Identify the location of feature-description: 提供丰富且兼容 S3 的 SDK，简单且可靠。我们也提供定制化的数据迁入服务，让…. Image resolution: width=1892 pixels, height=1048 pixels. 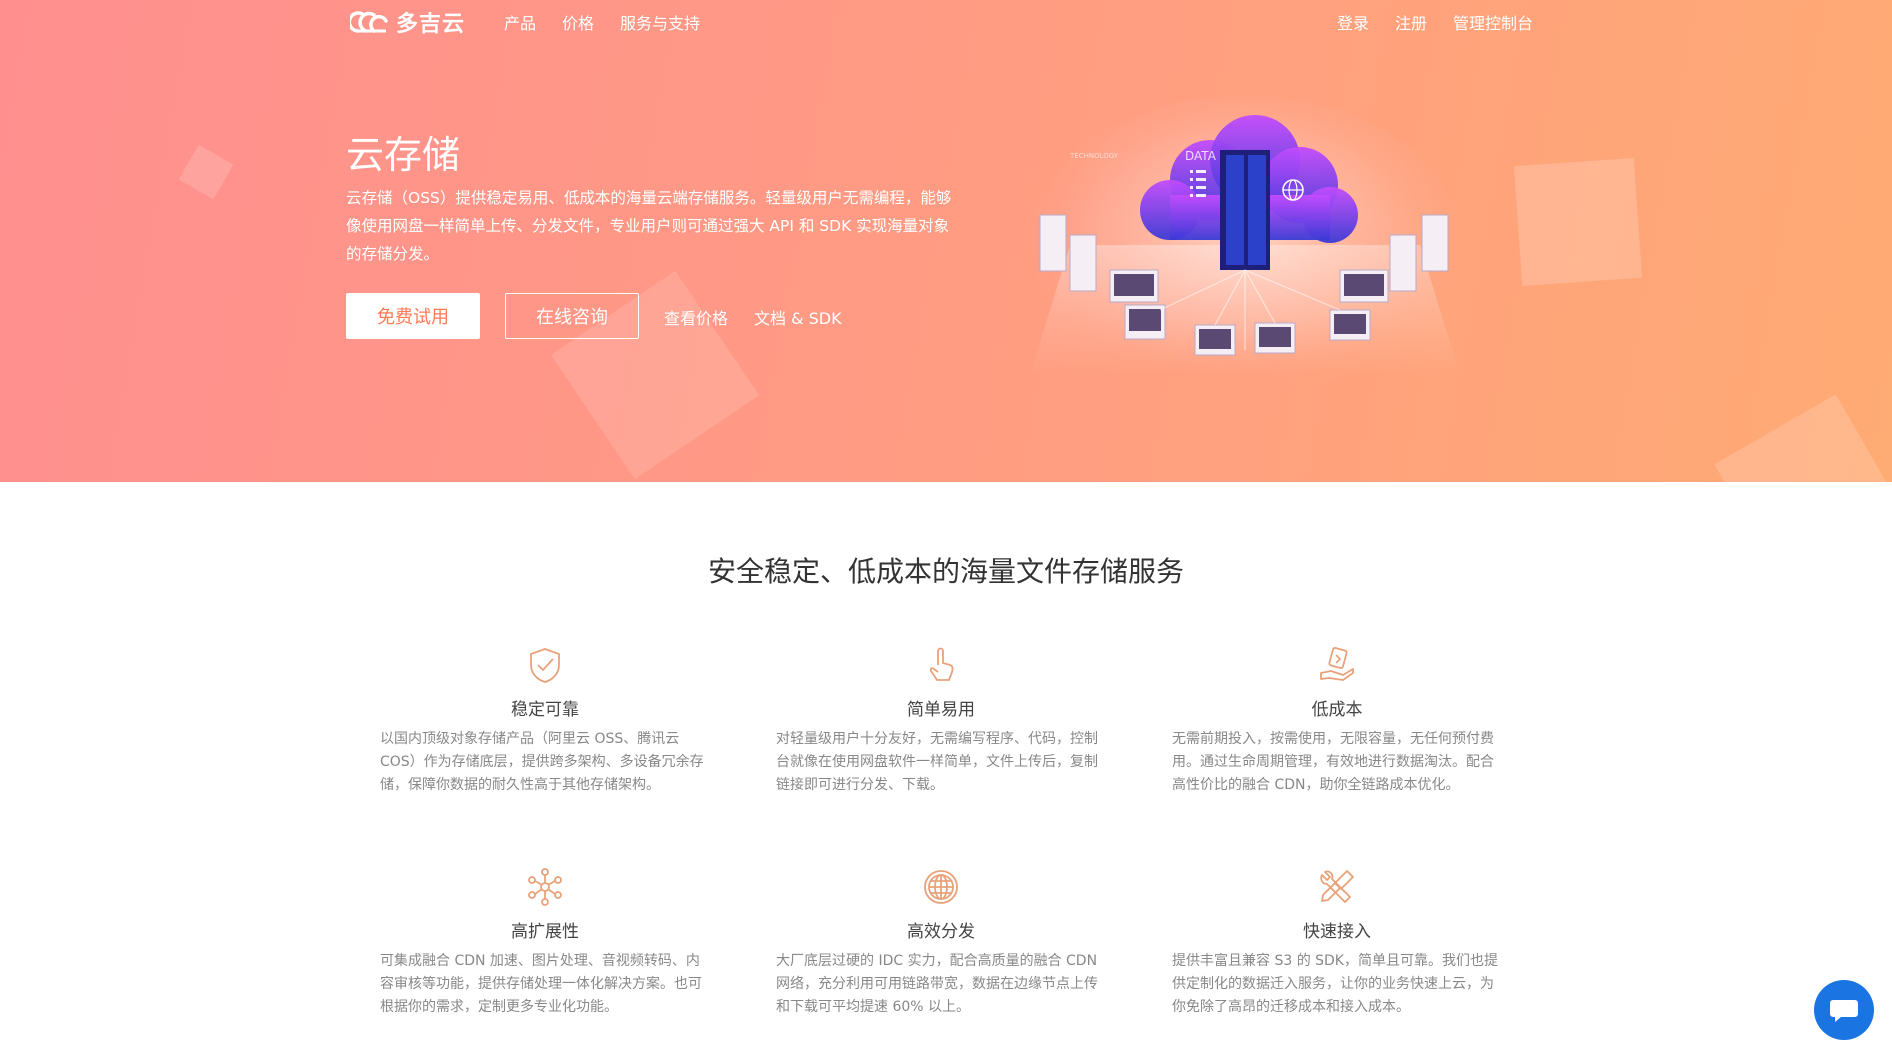
(1335, 984).